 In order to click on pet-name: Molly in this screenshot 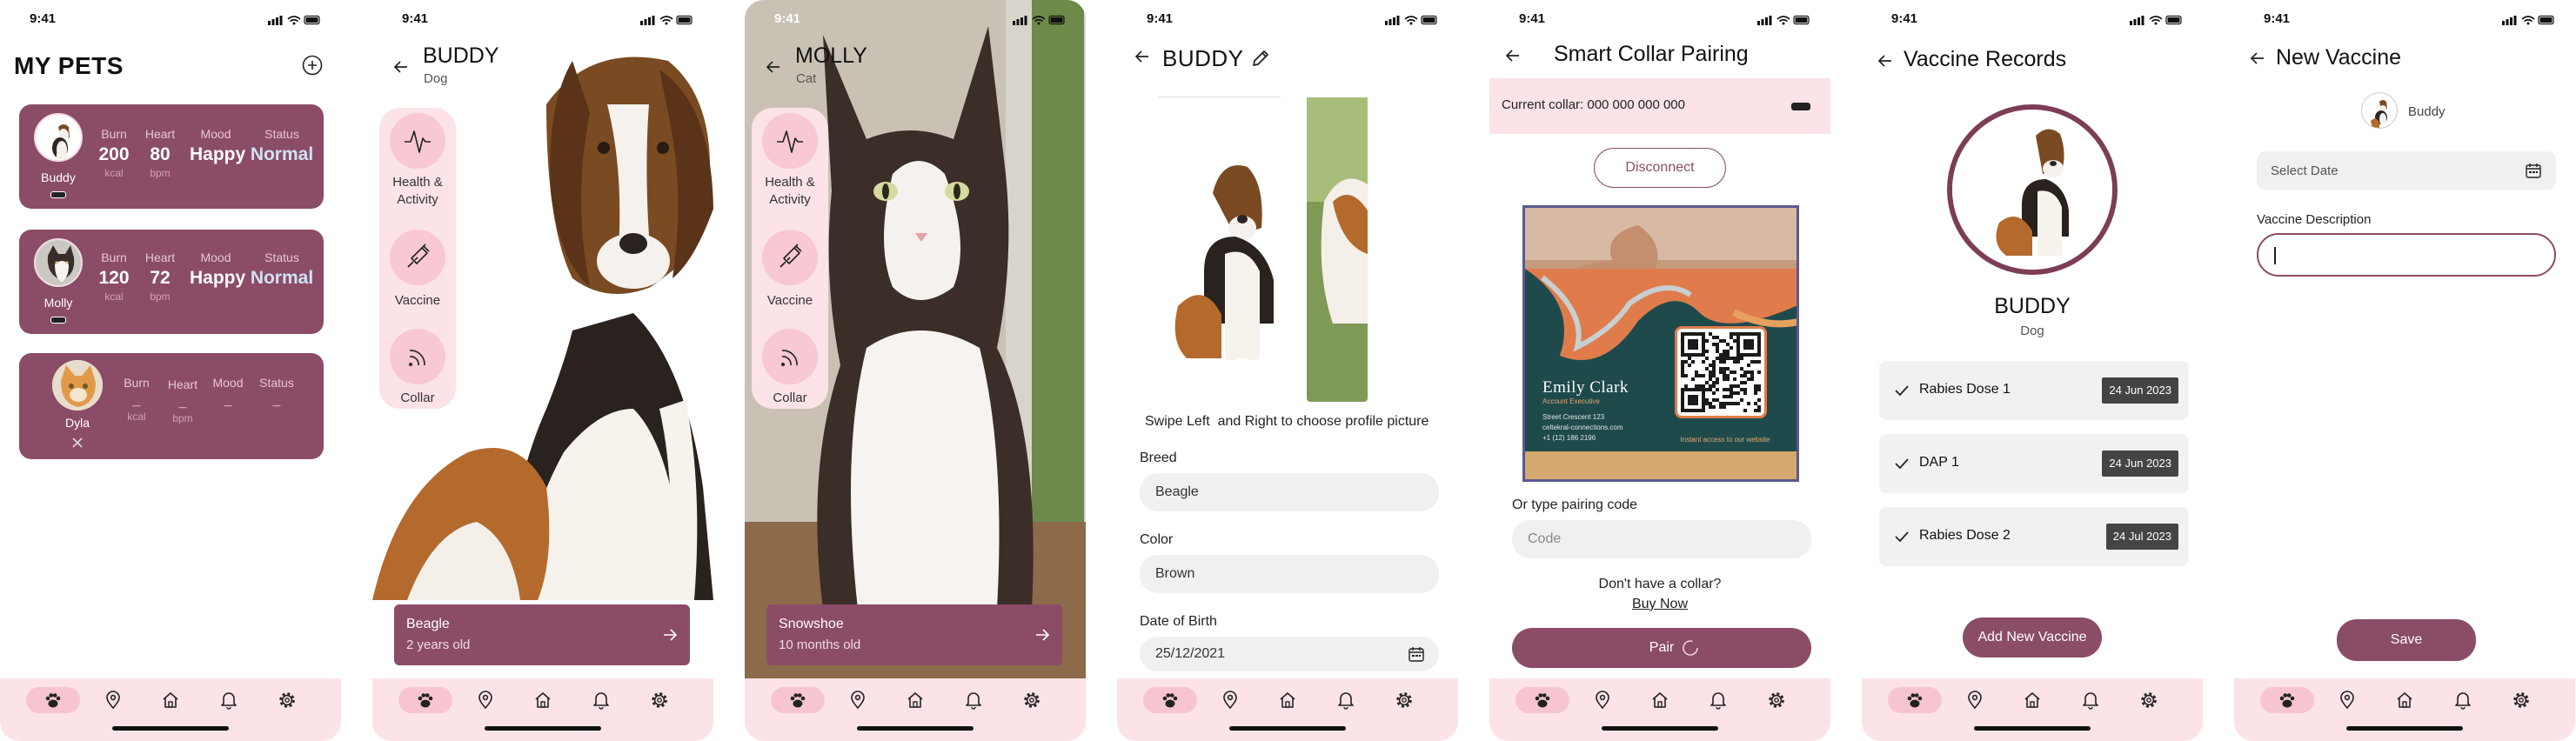, I will do `click(58, 303)`.